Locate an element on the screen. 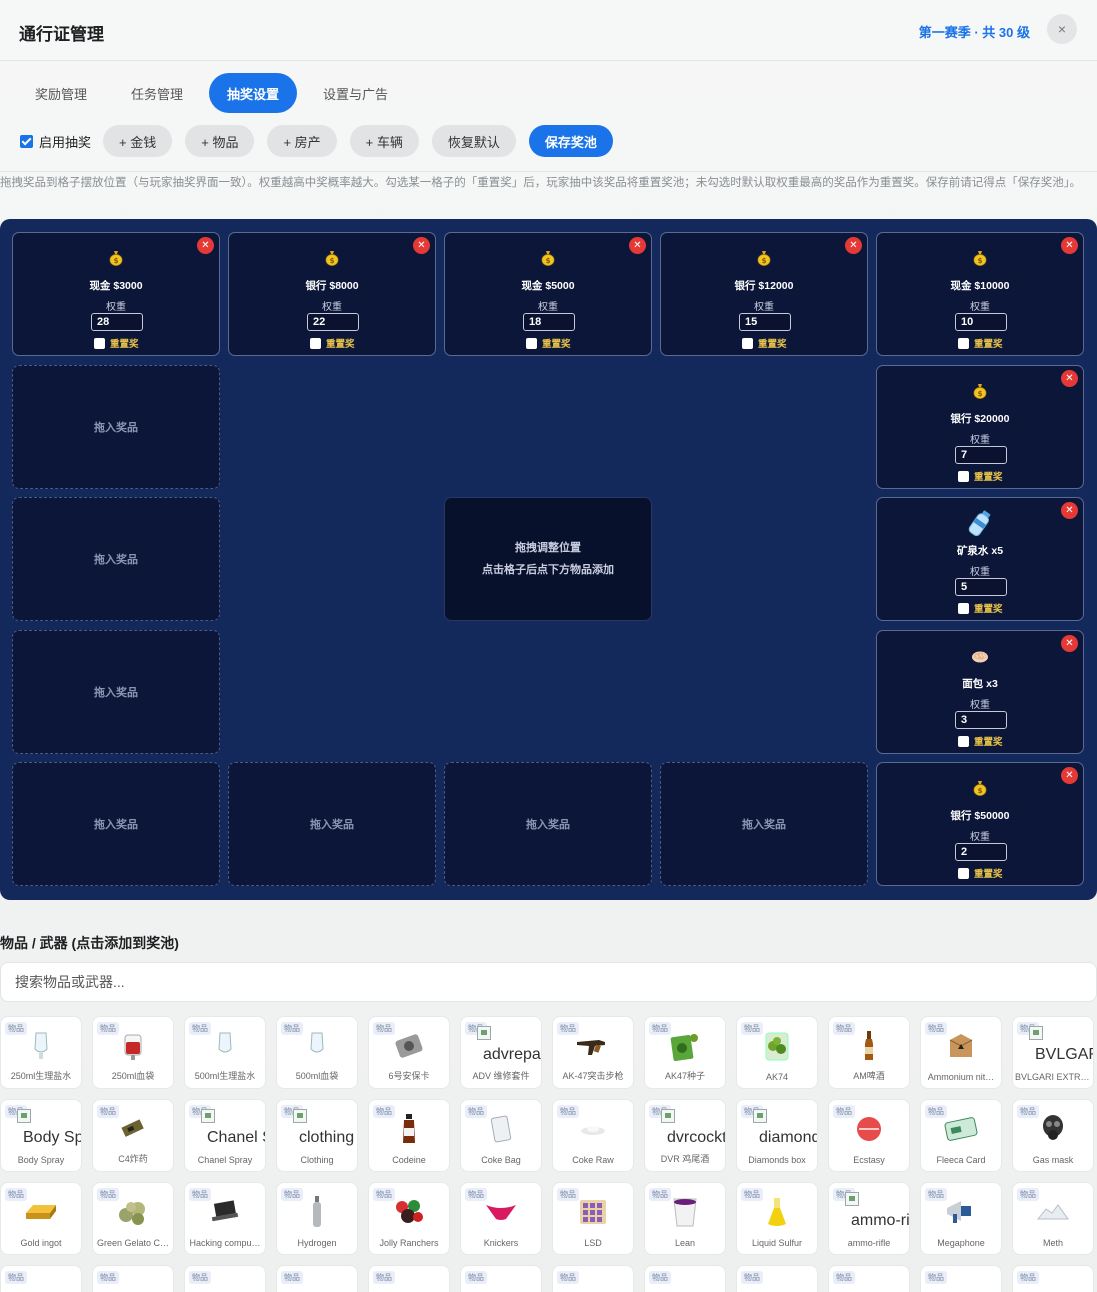 The image size is (1097, 1292). prize-cell: ✕ $ 银行 $12000 权重 15 重置奖 is located at coordinates (764, 294).